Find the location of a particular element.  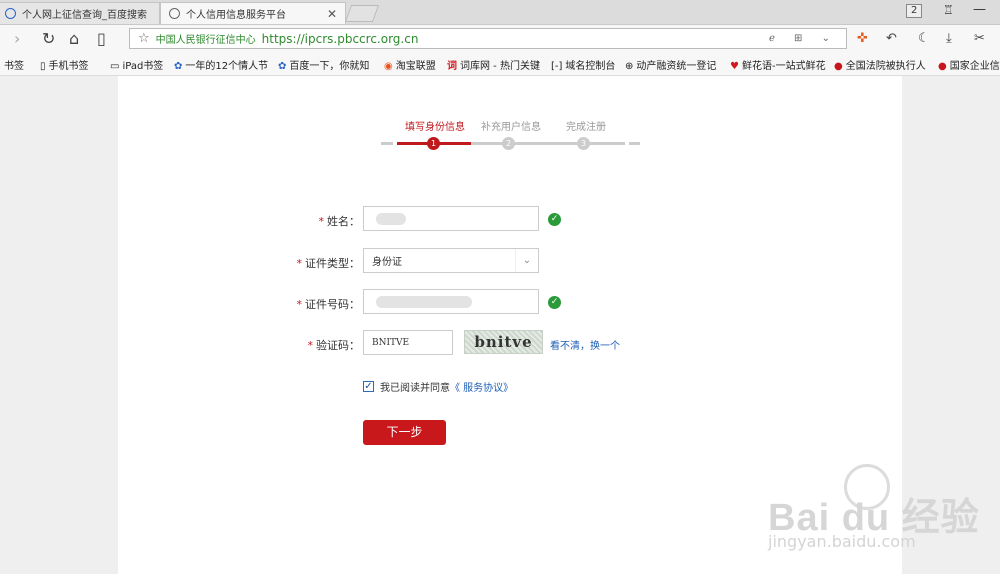

id-number-input is located at coordinates (451, 301).